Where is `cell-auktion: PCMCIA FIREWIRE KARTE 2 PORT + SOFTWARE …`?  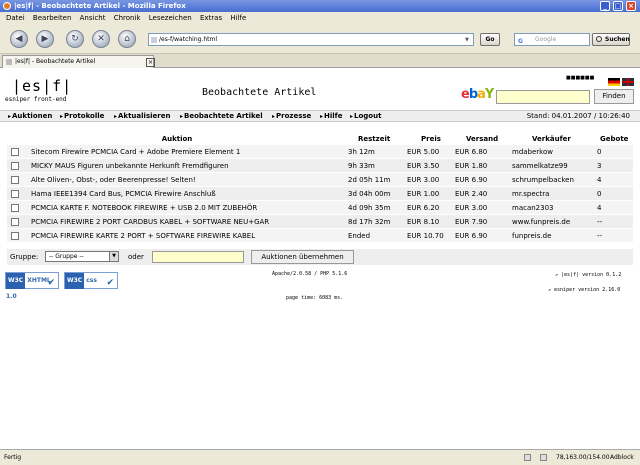 cell-auktion: PCMCIA FIREWIRE KARTE 2 PORT + SOFTWARE … is located at coordinates (189, 236).